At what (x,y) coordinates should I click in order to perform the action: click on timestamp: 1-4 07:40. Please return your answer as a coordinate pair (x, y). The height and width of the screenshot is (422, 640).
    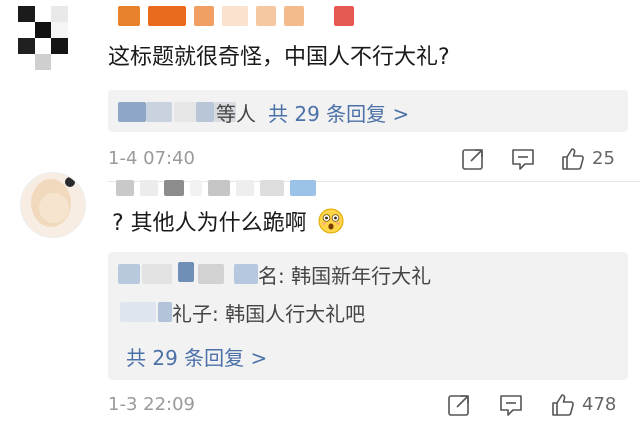
    Looking at the image, I should click on (151, 158).